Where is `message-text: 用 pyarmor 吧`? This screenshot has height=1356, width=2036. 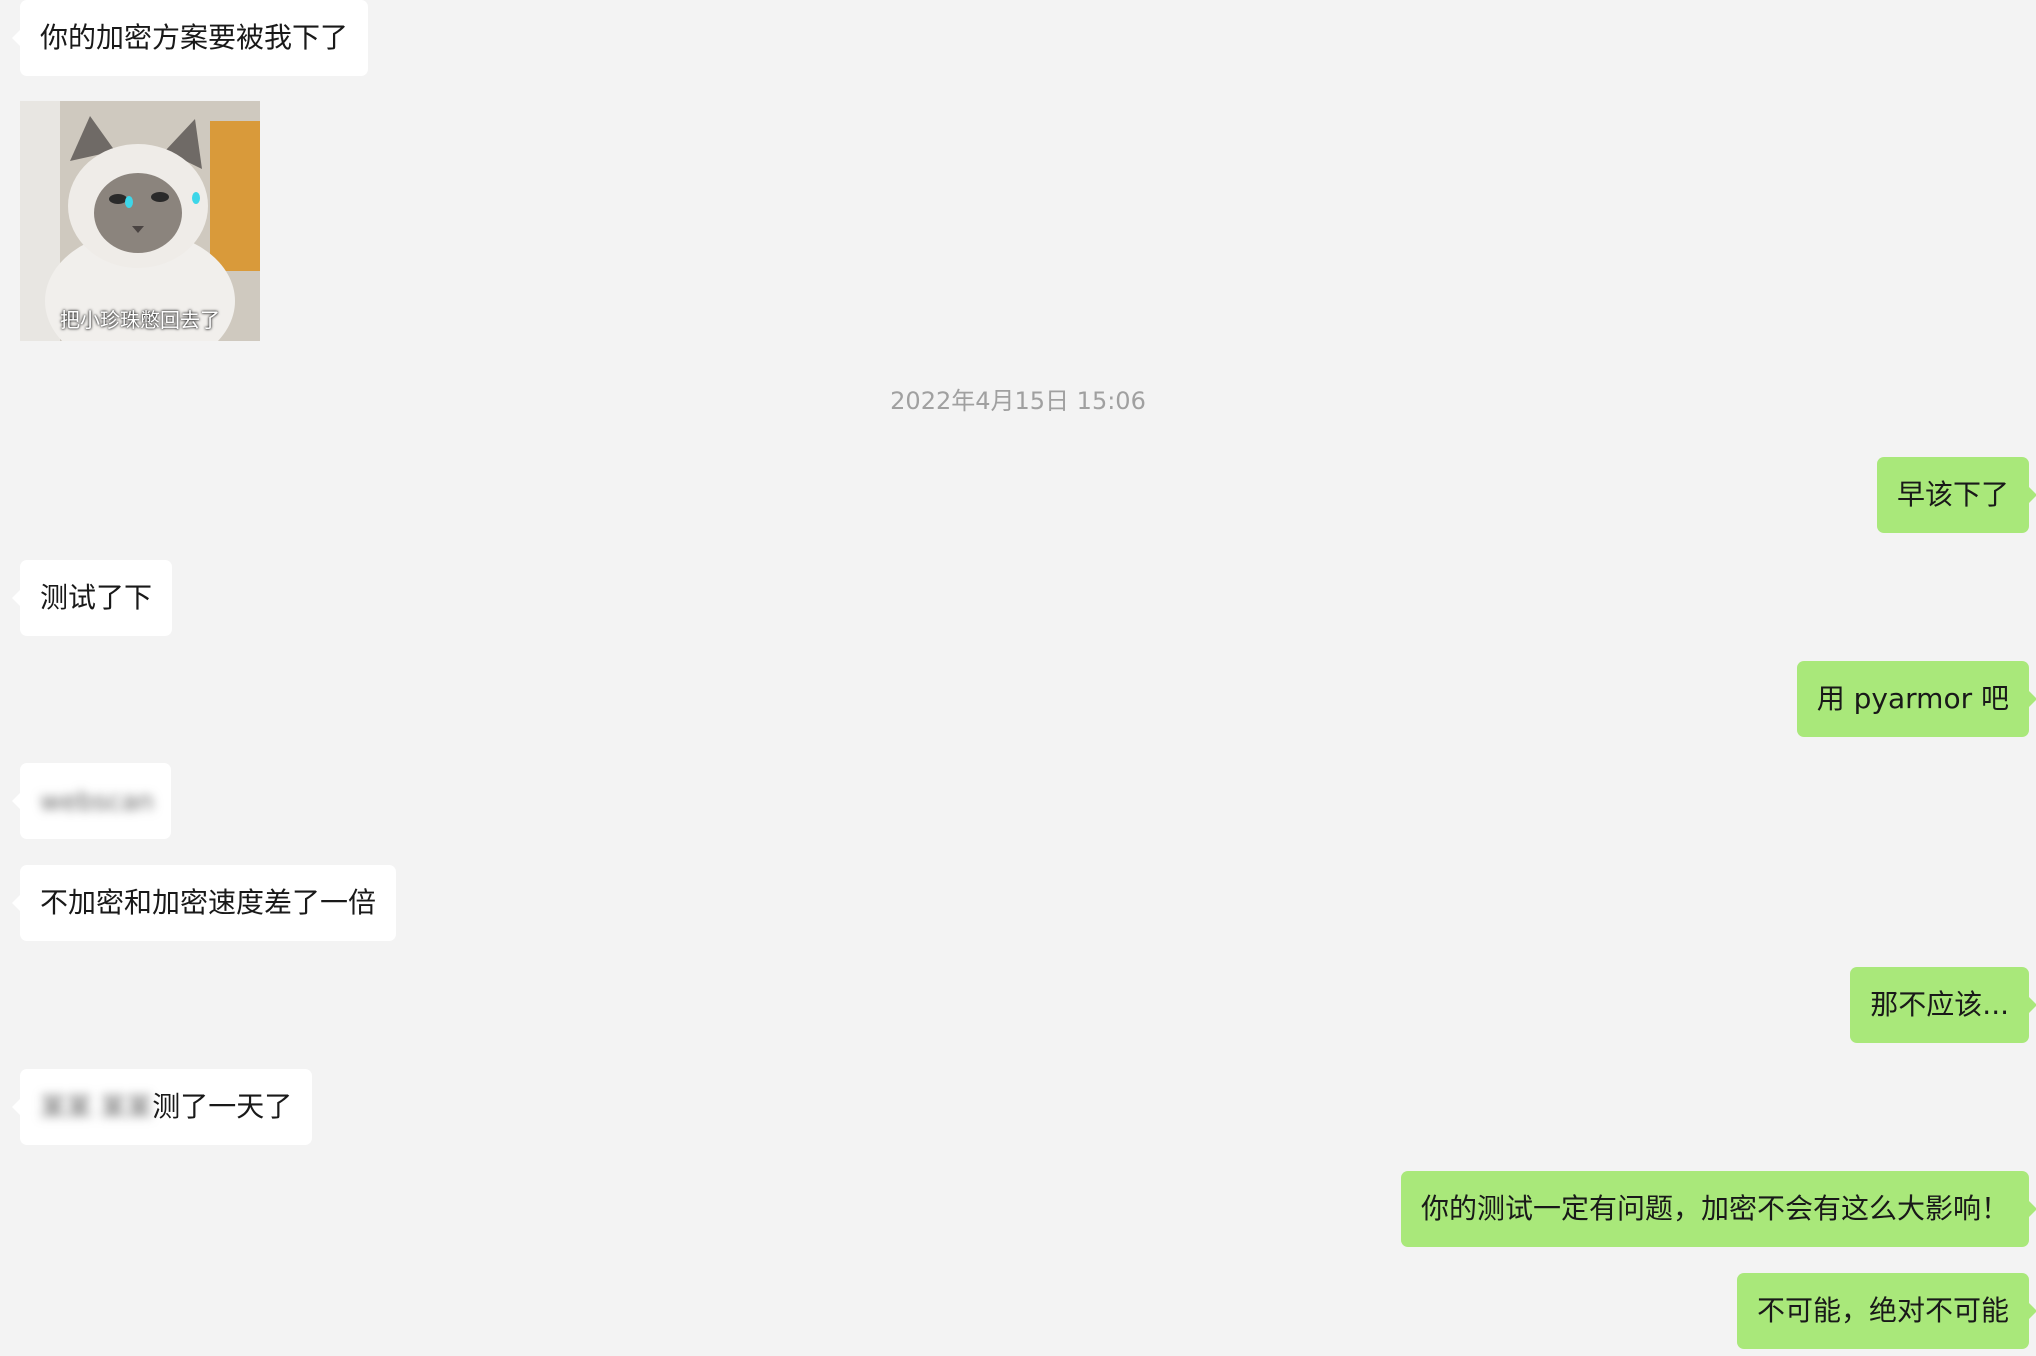
message-text: 用 pyarmor 吧 is located at coordinates (1912, 698).